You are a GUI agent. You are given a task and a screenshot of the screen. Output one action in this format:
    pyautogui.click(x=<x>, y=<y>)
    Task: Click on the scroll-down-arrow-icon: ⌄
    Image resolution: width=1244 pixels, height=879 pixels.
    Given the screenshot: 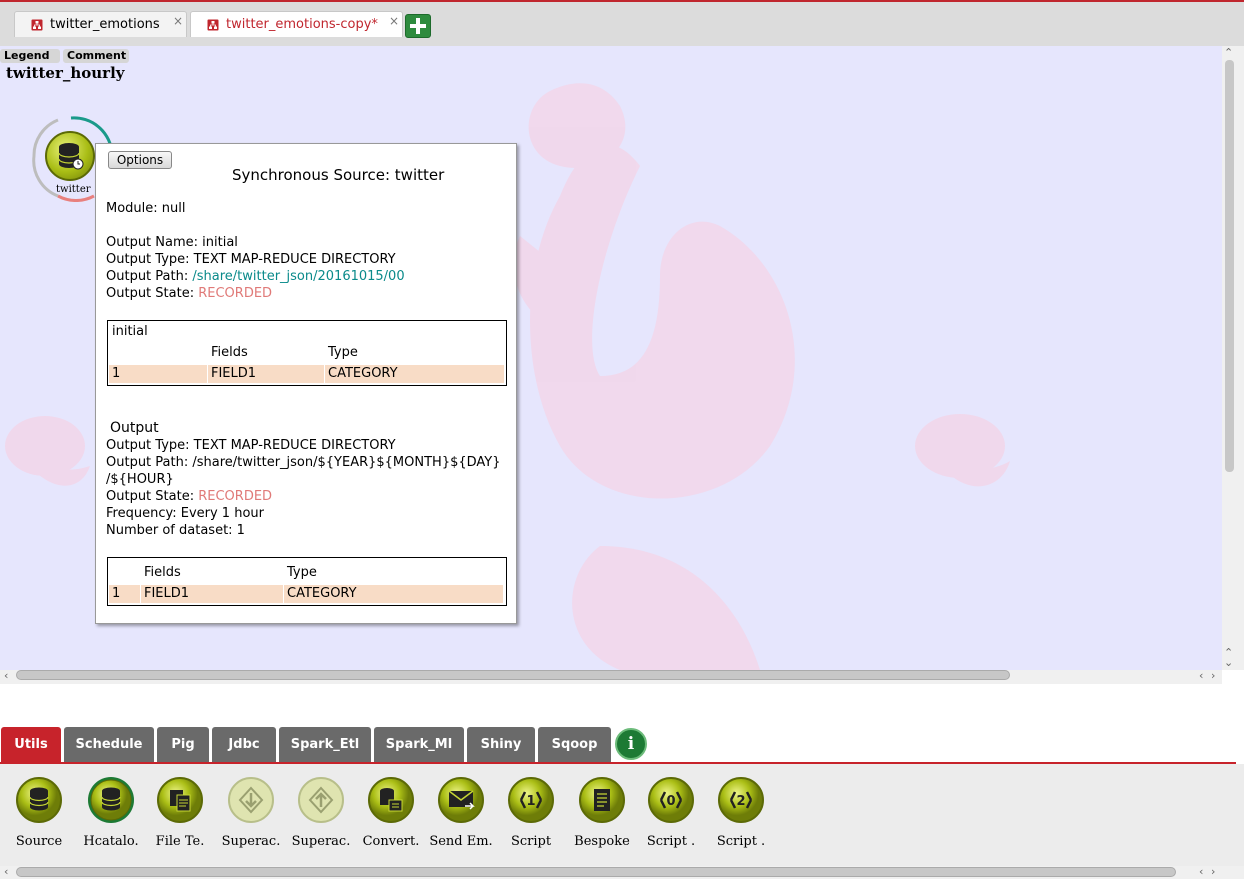 What is the action you would take?
    pyautogui.click(x=1228, y=662)
    